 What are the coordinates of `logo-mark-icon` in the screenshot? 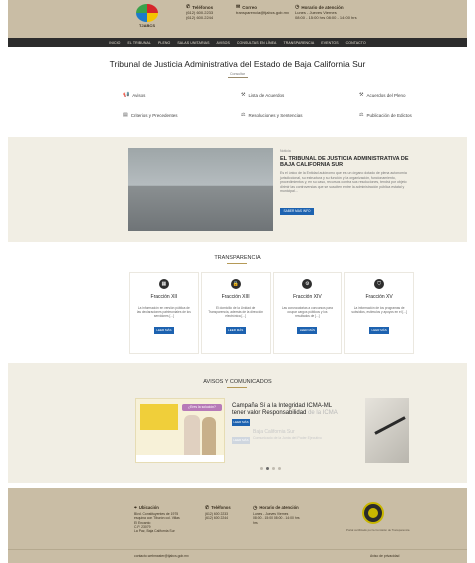 It's located at (147, 13).